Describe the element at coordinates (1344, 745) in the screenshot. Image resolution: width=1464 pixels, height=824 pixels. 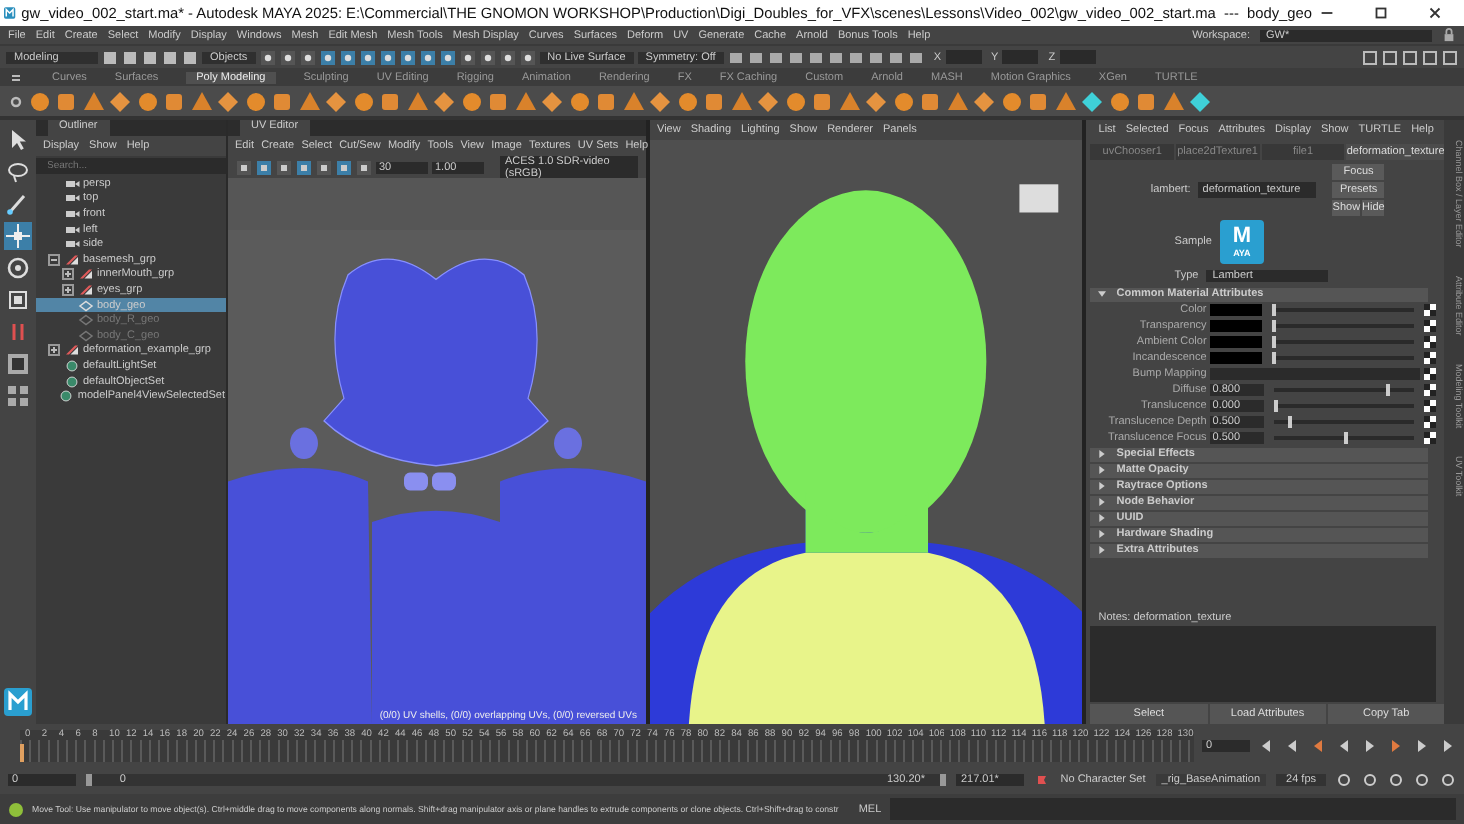
I see `play-backward-icon` at that location.